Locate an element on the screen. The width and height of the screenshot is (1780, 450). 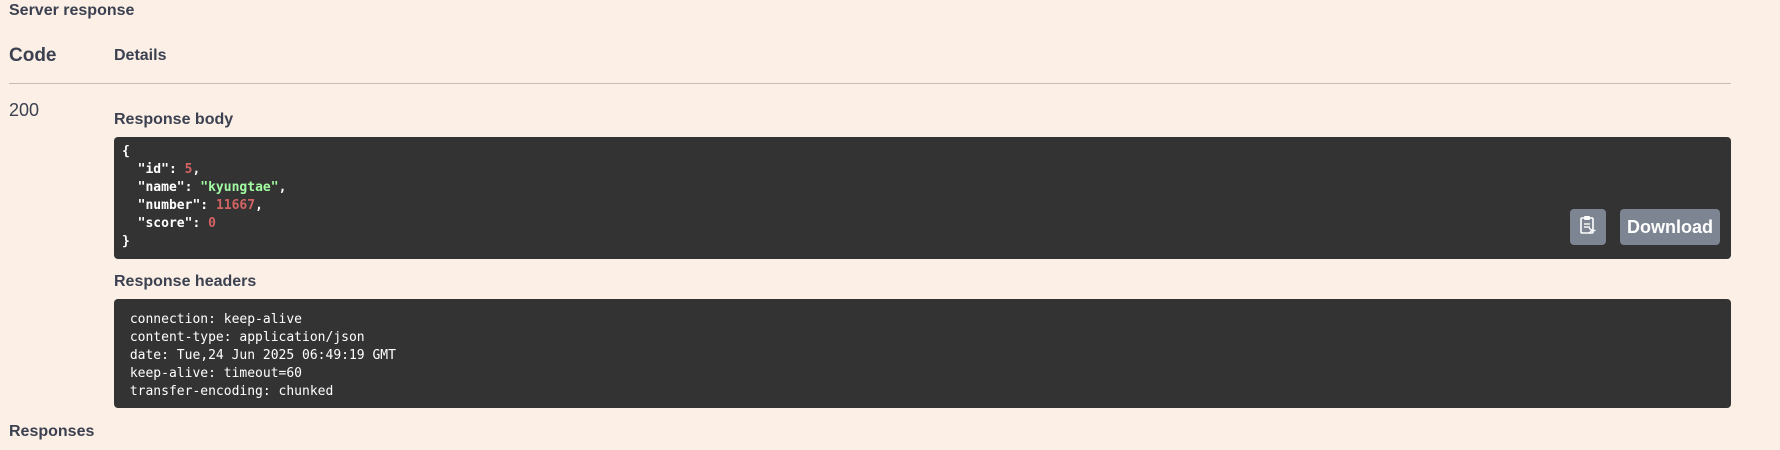
response-body-line: { is located at coordinates (922, 152).